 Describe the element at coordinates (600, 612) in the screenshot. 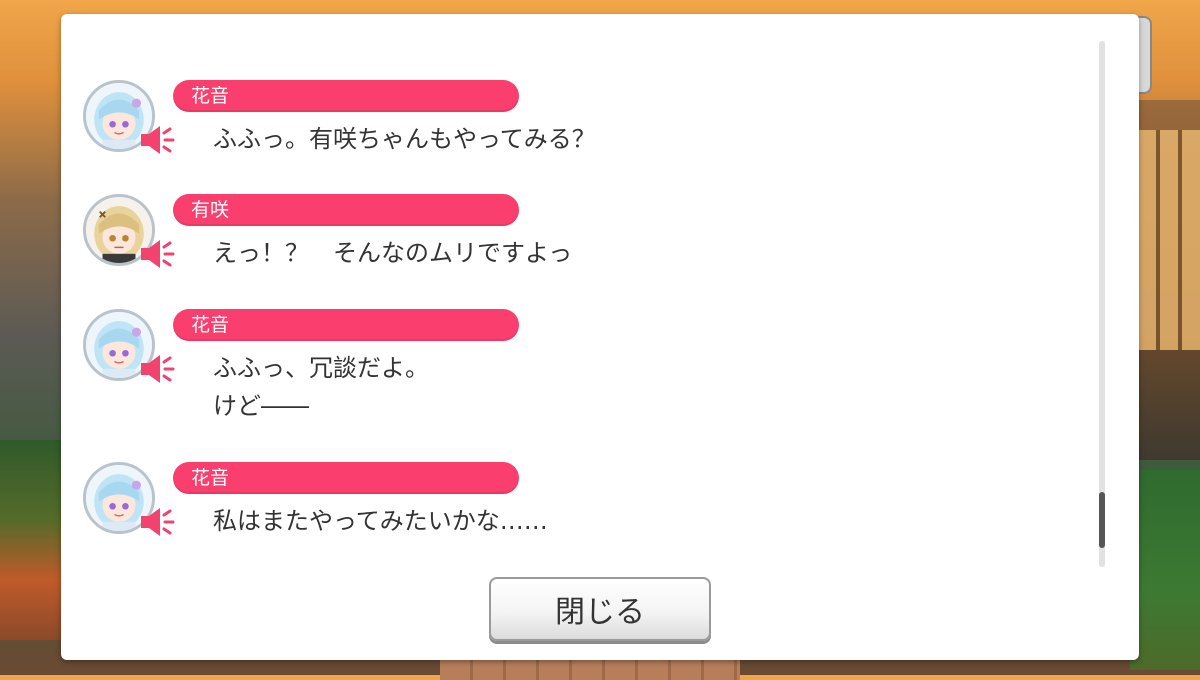

I see `close-button-label: 閉じる` at that location.